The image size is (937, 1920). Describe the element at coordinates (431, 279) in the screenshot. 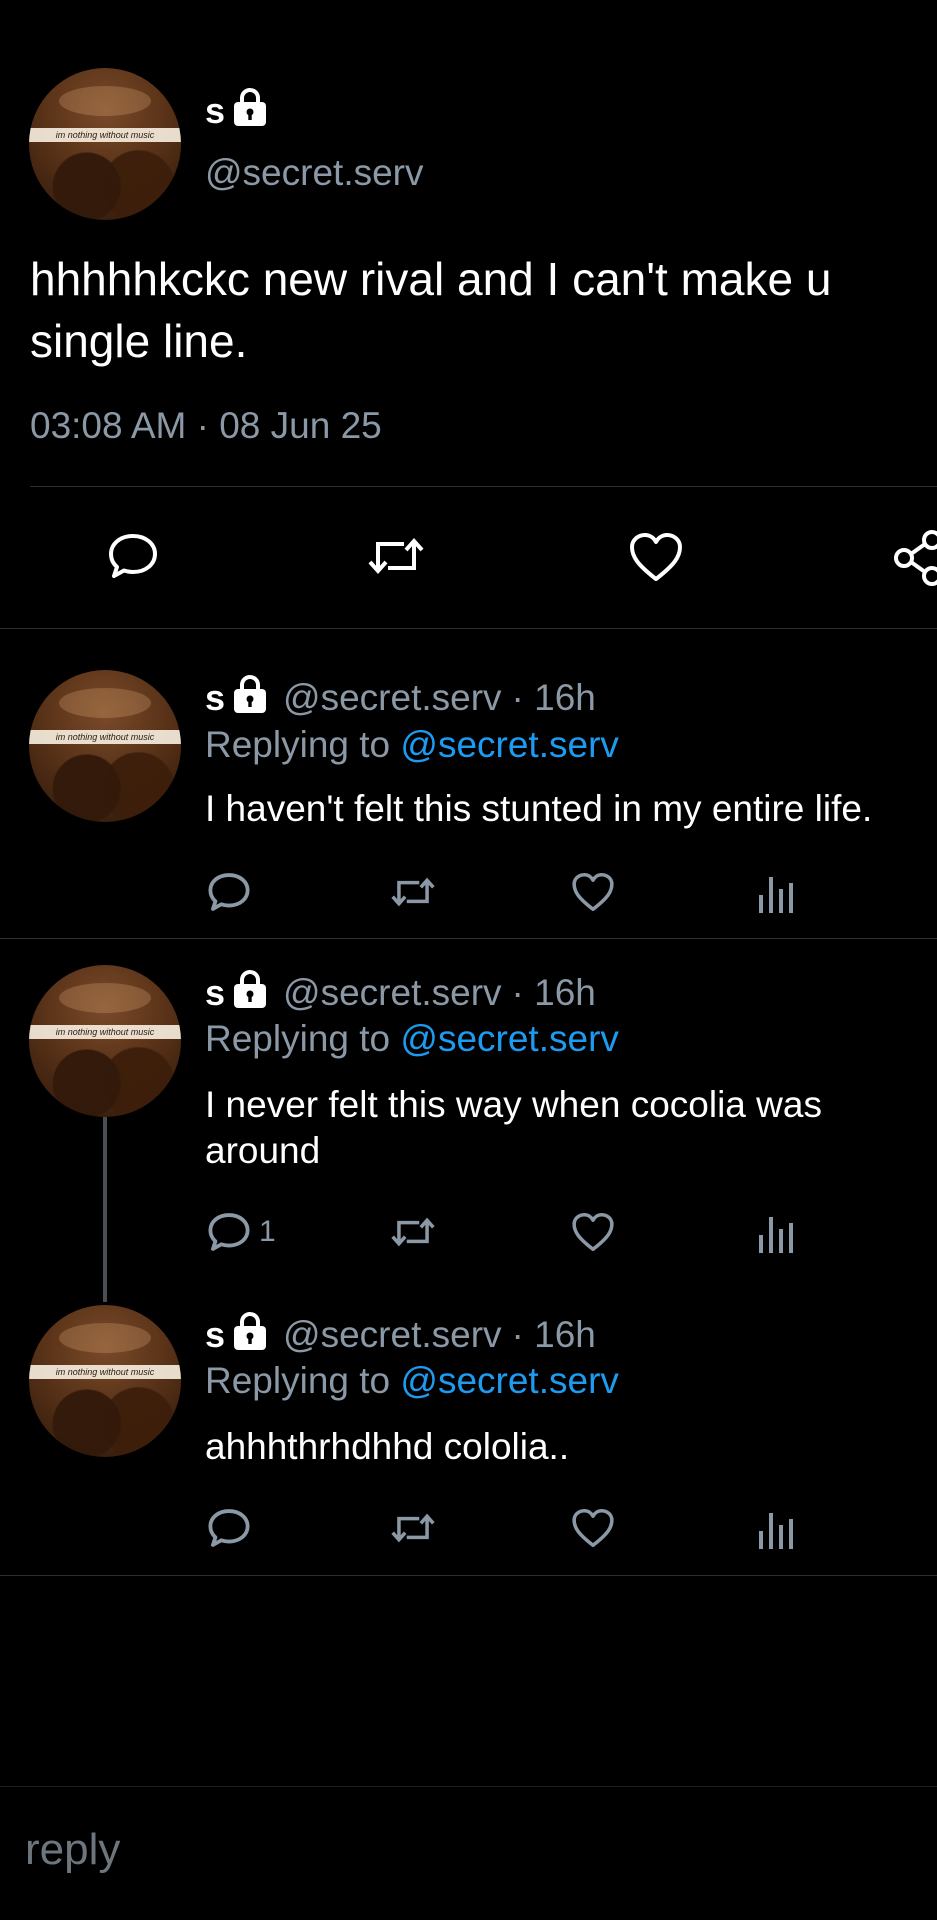

I see `post-text-line: hhhhhkckc new rival and I can't make u` at that location.